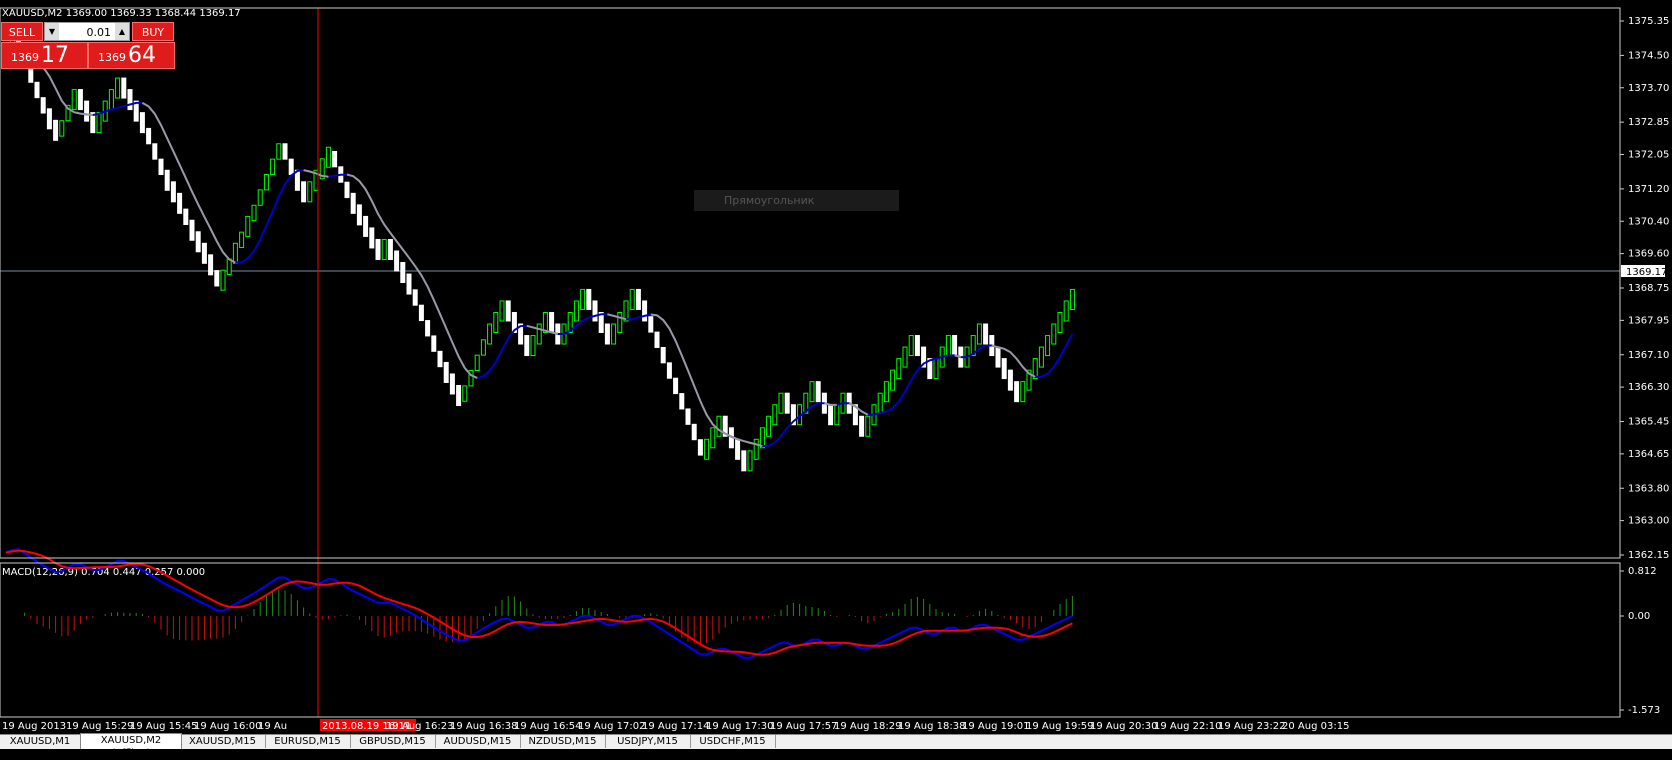 The height and width of the screenshot is (760, 1672). What do you see at coordinates (796, 200) in the screenshot?
I see `rectangle-object: Прямоугольник` at bounding box center [796, 200].